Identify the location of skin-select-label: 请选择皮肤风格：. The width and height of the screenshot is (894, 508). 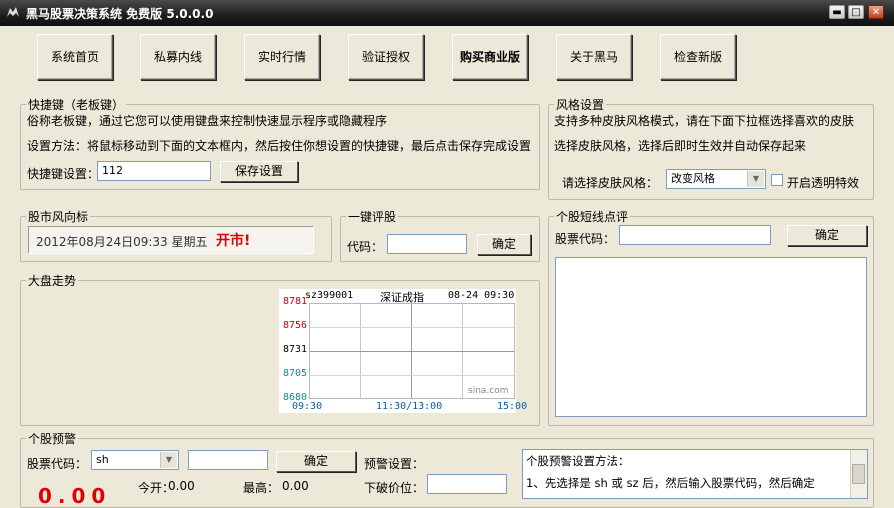
(610, 183).